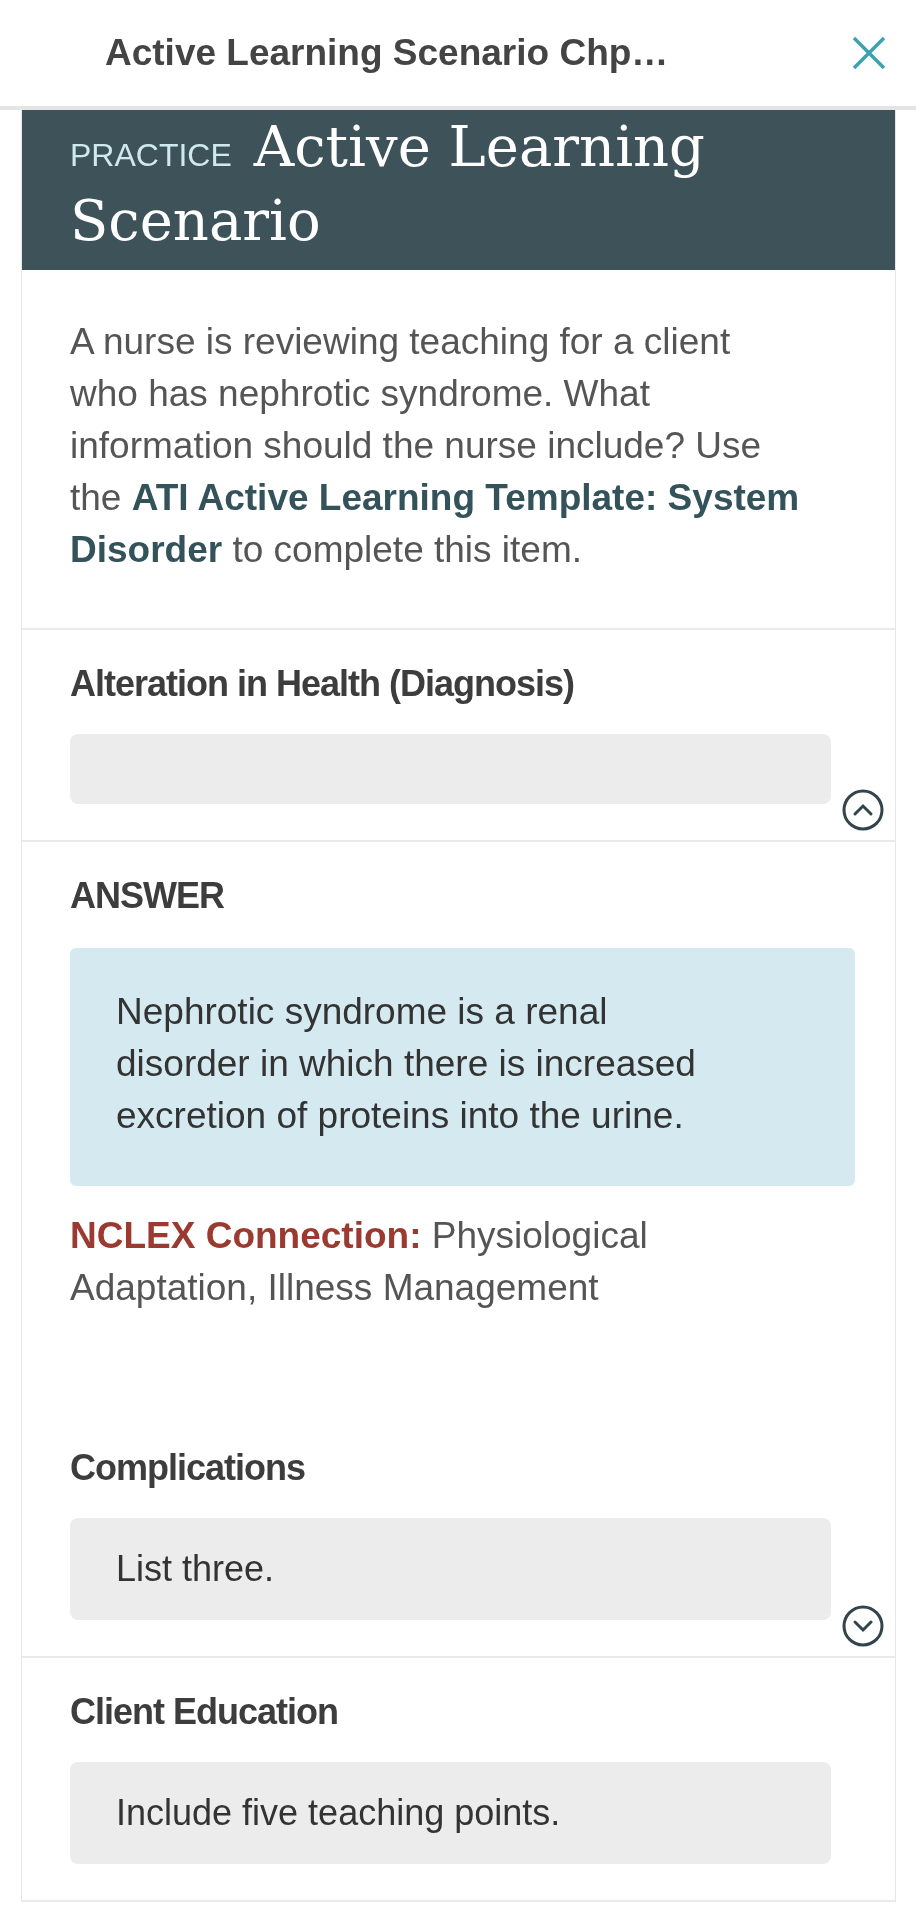  I want to click on scenario-title: Scenario, so click(195, 220).